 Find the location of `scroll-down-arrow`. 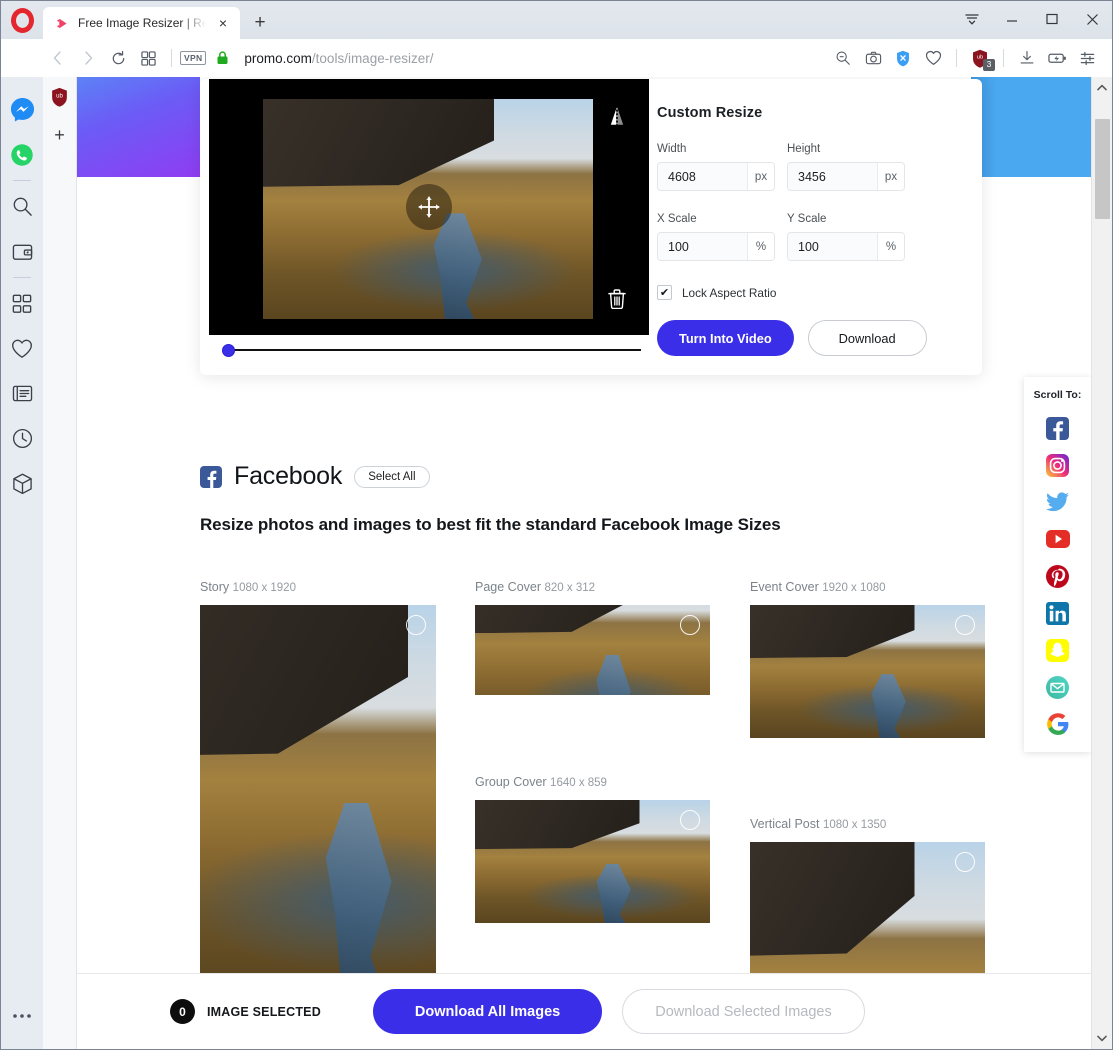

scroll-down-arrow is located at coordinates (1102, 1038).